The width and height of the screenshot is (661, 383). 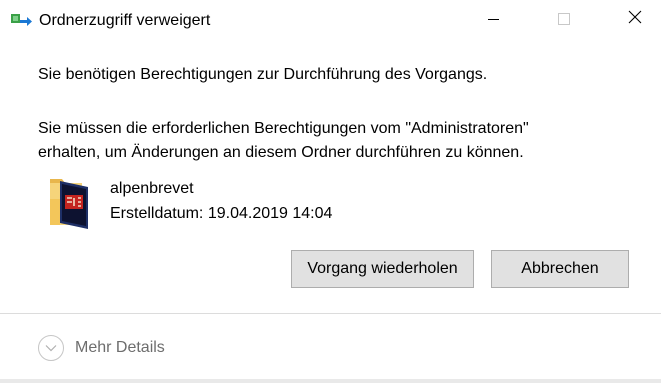 What do you see at coordinates (152, 188) in the screenshot?
I see `folder-name: alpenbrevet` at bounding box center [152, 188].